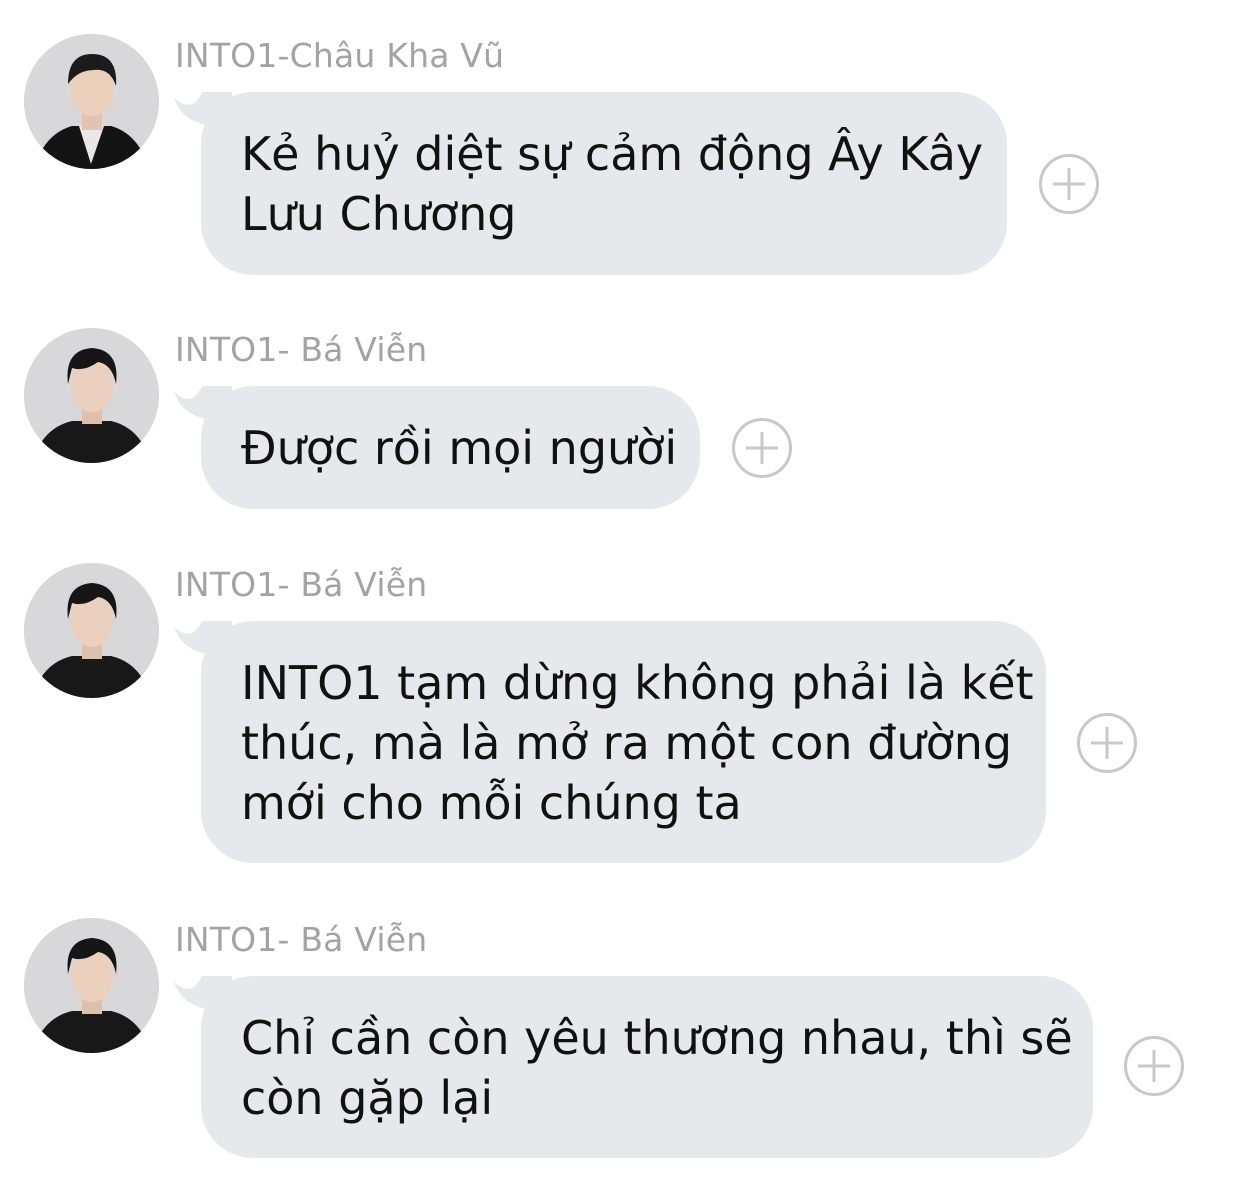  Describe the element at coordinates (612, 154) in the screenshot. I see `message-text: Kẻ huỷ diệt sự cảm động Ây Kây` at that location.